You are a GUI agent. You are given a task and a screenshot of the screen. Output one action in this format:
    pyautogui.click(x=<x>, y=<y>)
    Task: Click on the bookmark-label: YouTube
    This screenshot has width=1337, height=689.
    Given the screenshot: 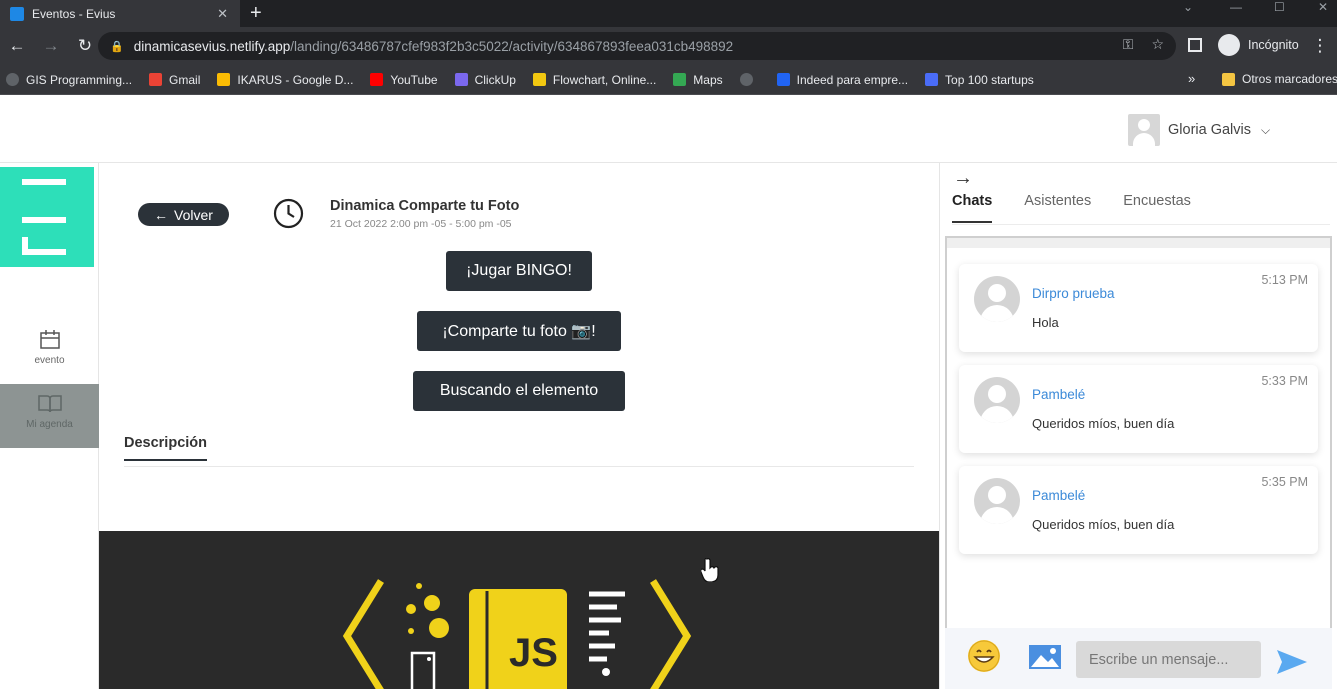 What is the action you would take?
    pyautogui.click(x=414, y=79)
    